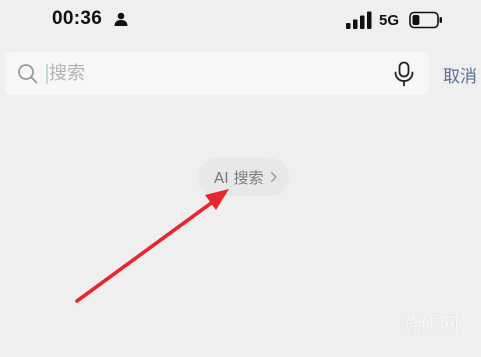 Image resolution: width=481 pixels, height=357 pixels. Describe the element at coordinates (430, 325) in the screenshot. I see `watermark-logo: 游侠网` at that location.